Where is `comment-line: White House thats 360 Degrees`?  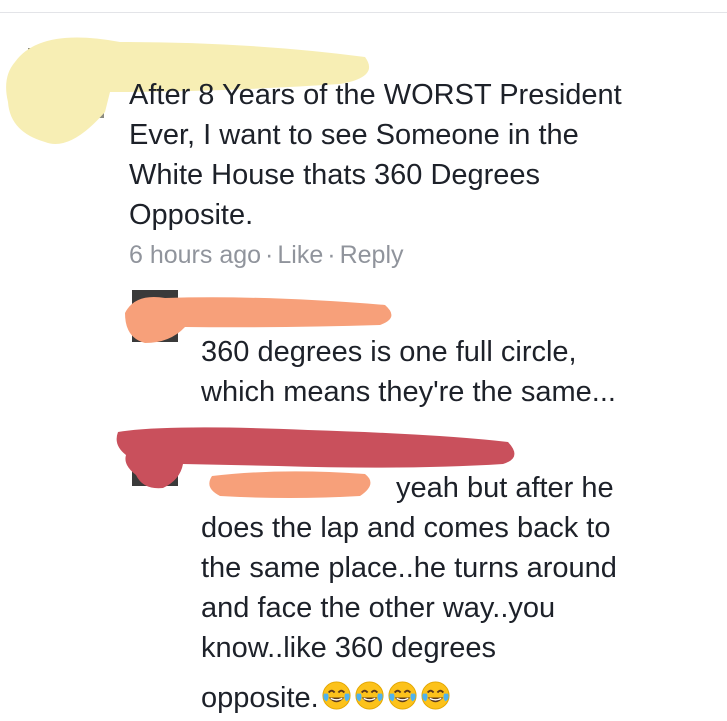 comment-line: White House thats 360 Degrees is located at coordinates (335, 175).